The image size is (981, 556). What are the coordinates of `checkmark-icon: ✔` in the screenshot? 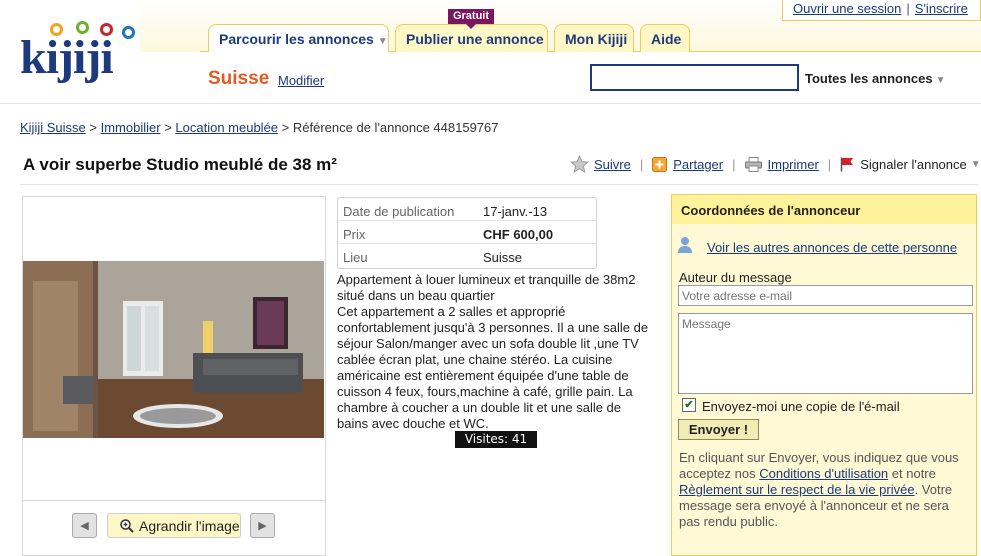 It's located at (689, 405).